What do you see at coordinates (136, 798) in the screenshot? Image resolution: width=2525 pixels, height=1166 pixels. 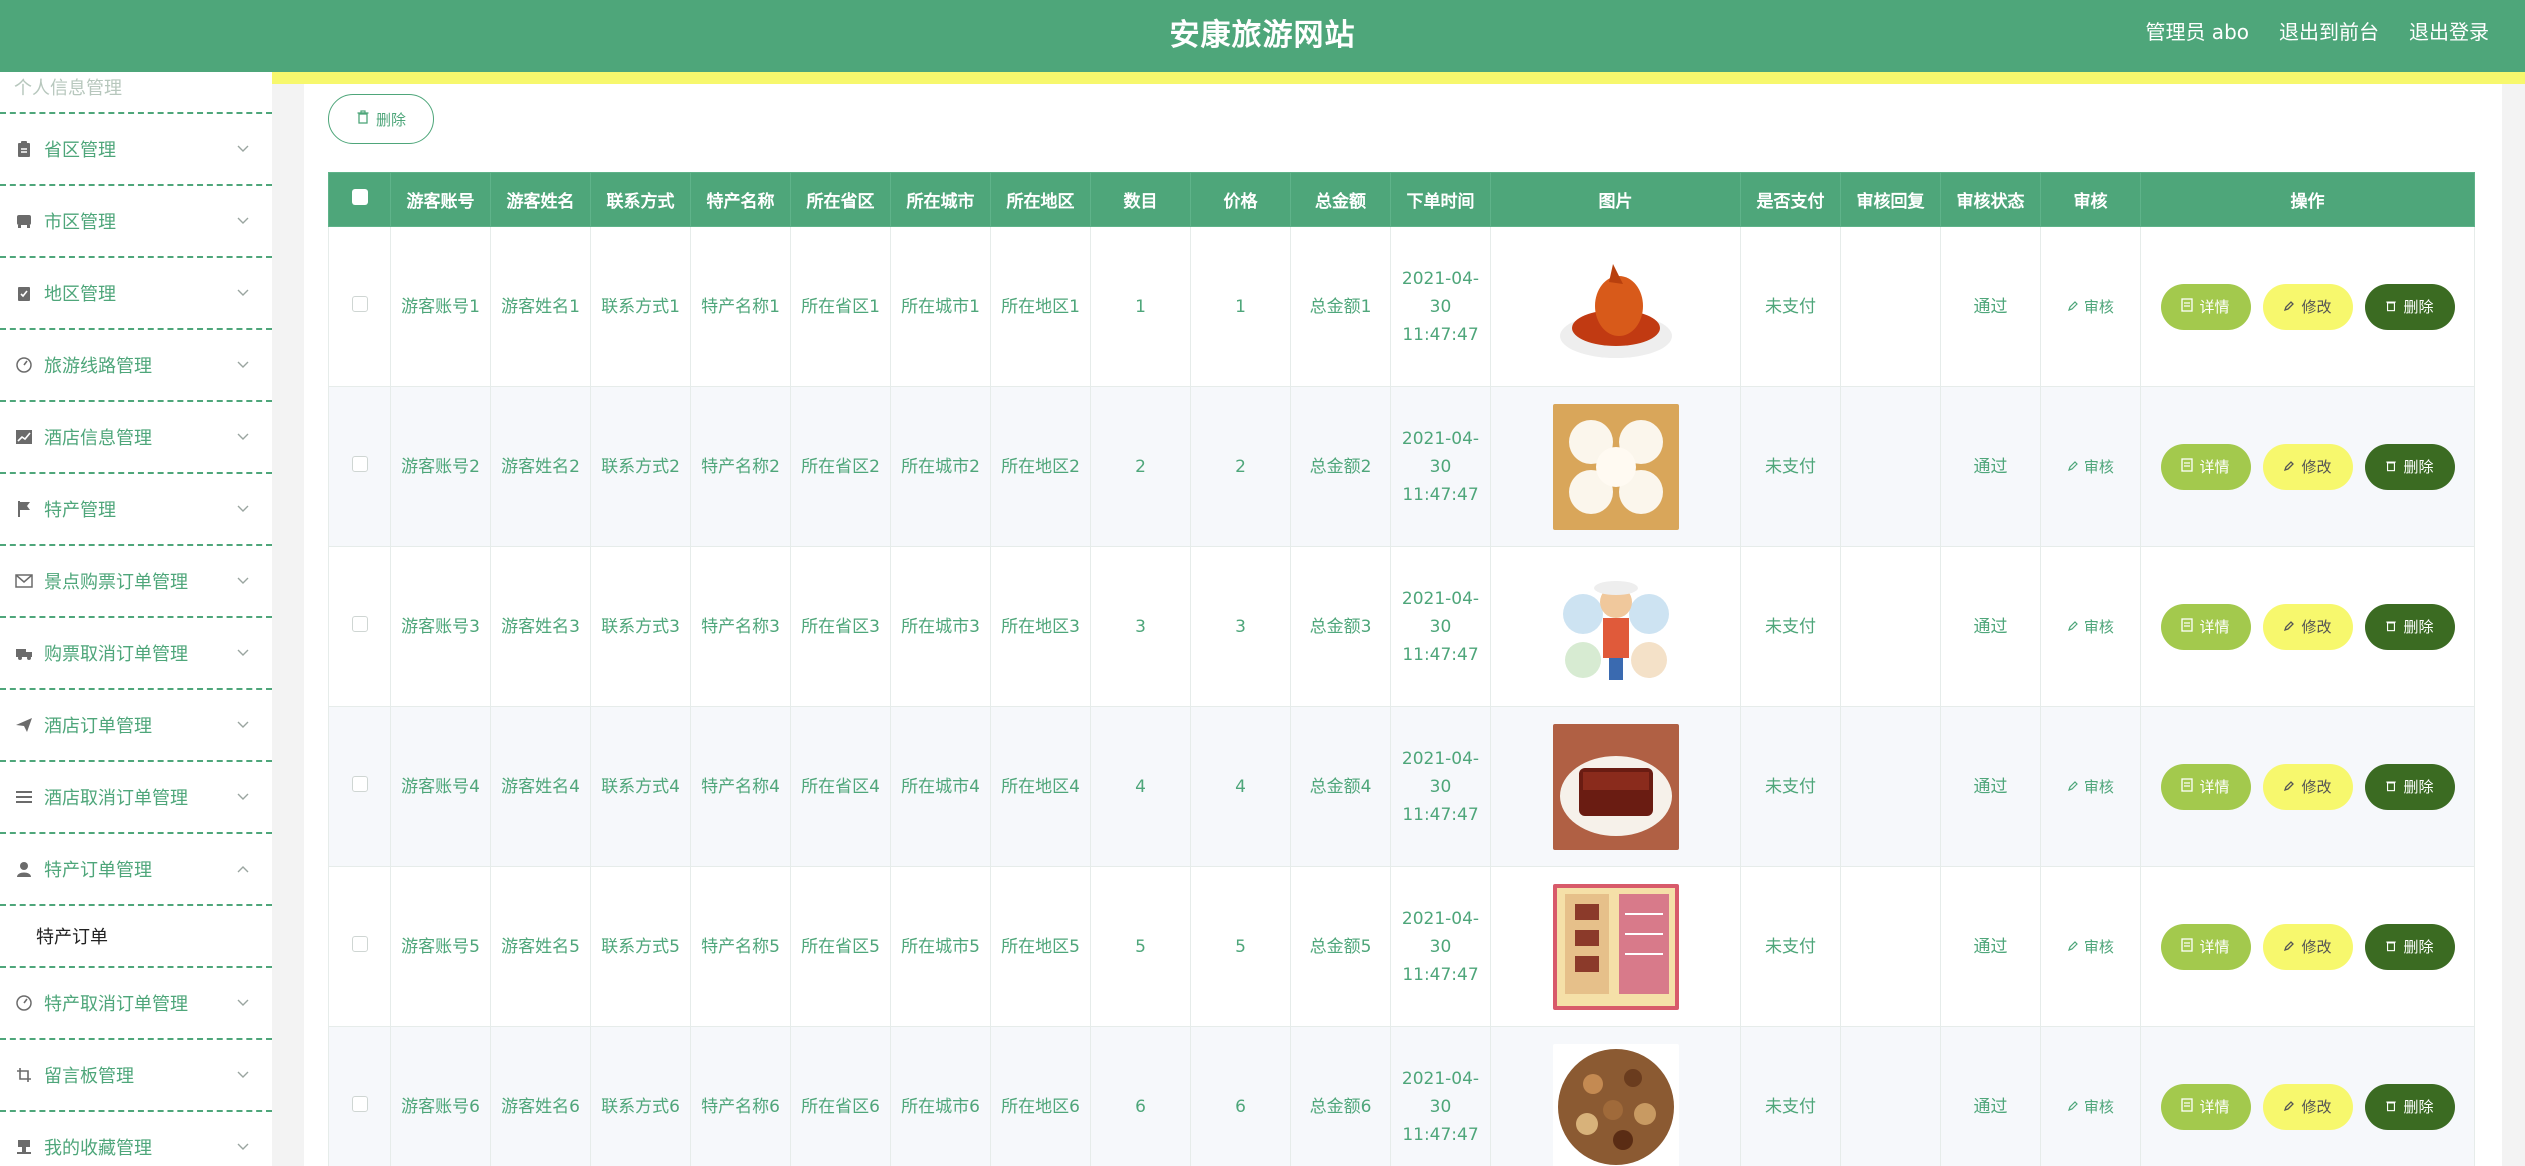 I see `sidebar-item-9: 酒店取消订单管理` at bounding box center [136, 798].